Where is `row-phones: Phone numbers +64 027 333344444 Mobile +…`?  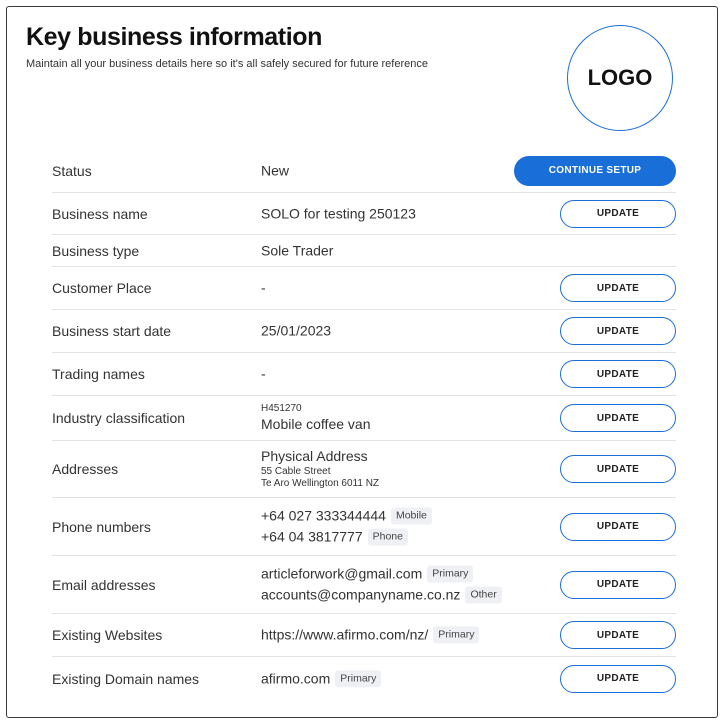 row-phones: Phone numbers +64 027 333344444 Mobile +… is located at coordinates (364, 527).